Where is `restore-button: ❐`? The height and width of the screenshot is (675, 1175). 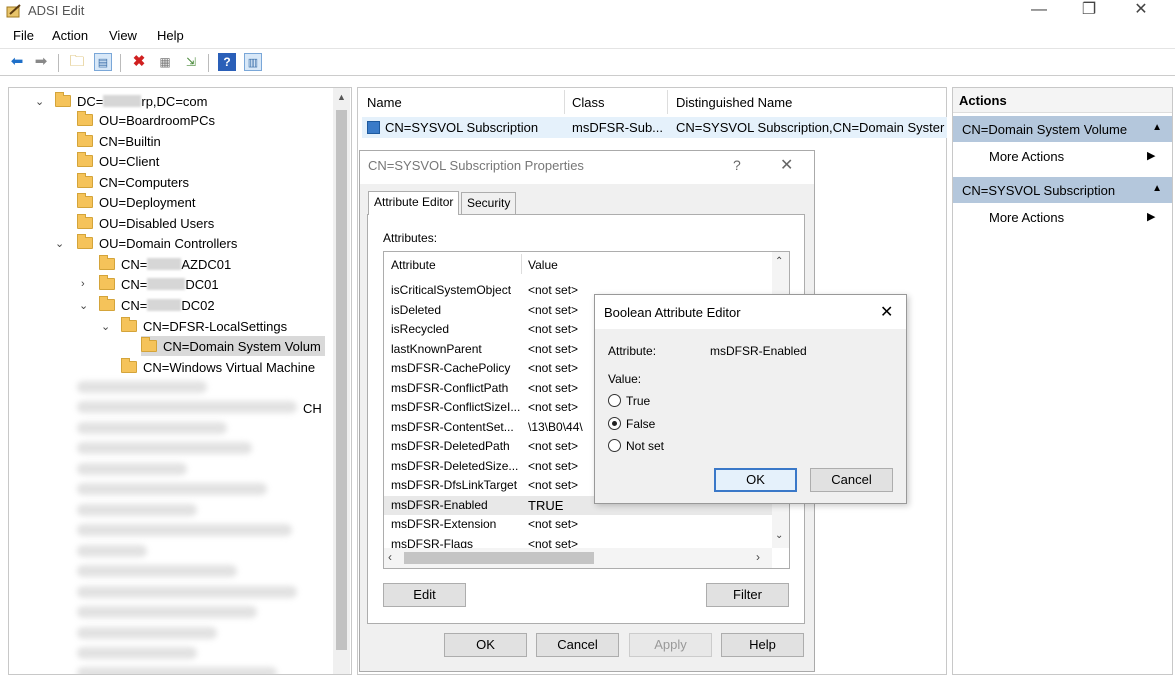 restore-button: ❐ is located at coordinates (1089, 11).